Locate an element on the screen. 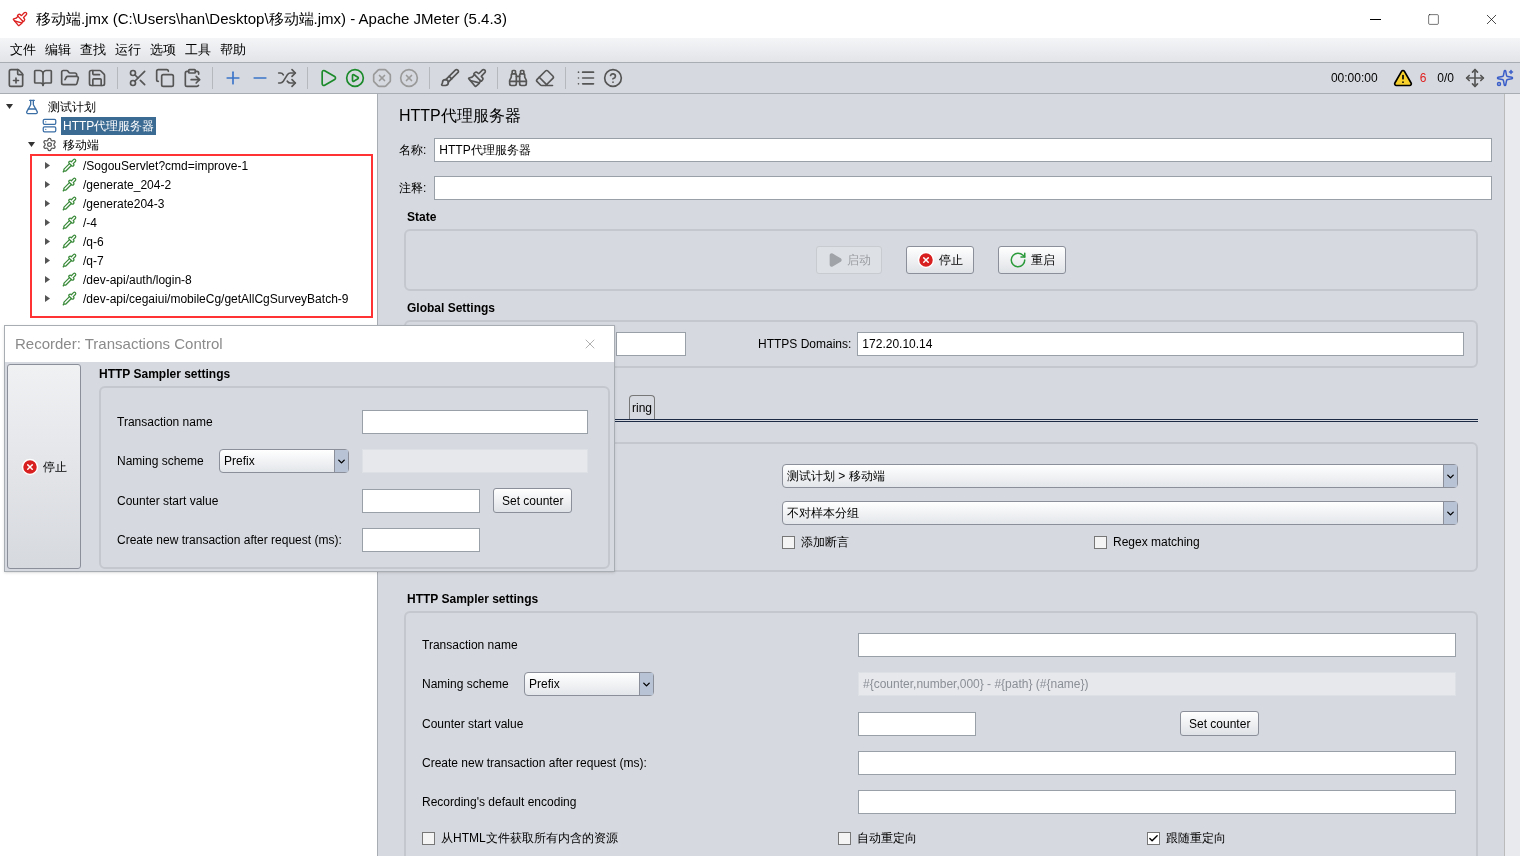  tree-item: /q-6 is located at coordinates (93, 241).